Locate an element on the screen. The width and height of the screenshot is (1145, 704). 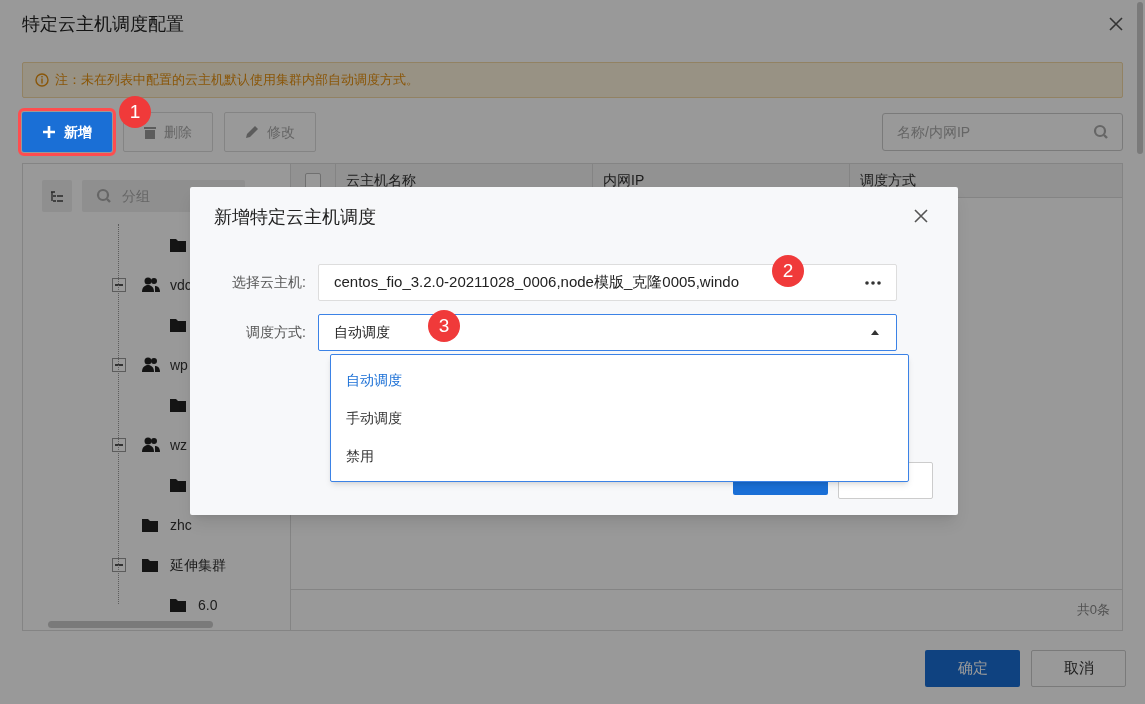
notice-text: 注：未在列表中配置的云主机默认使用集群内部自动调度方式。 is located at coordinates (237, 80).